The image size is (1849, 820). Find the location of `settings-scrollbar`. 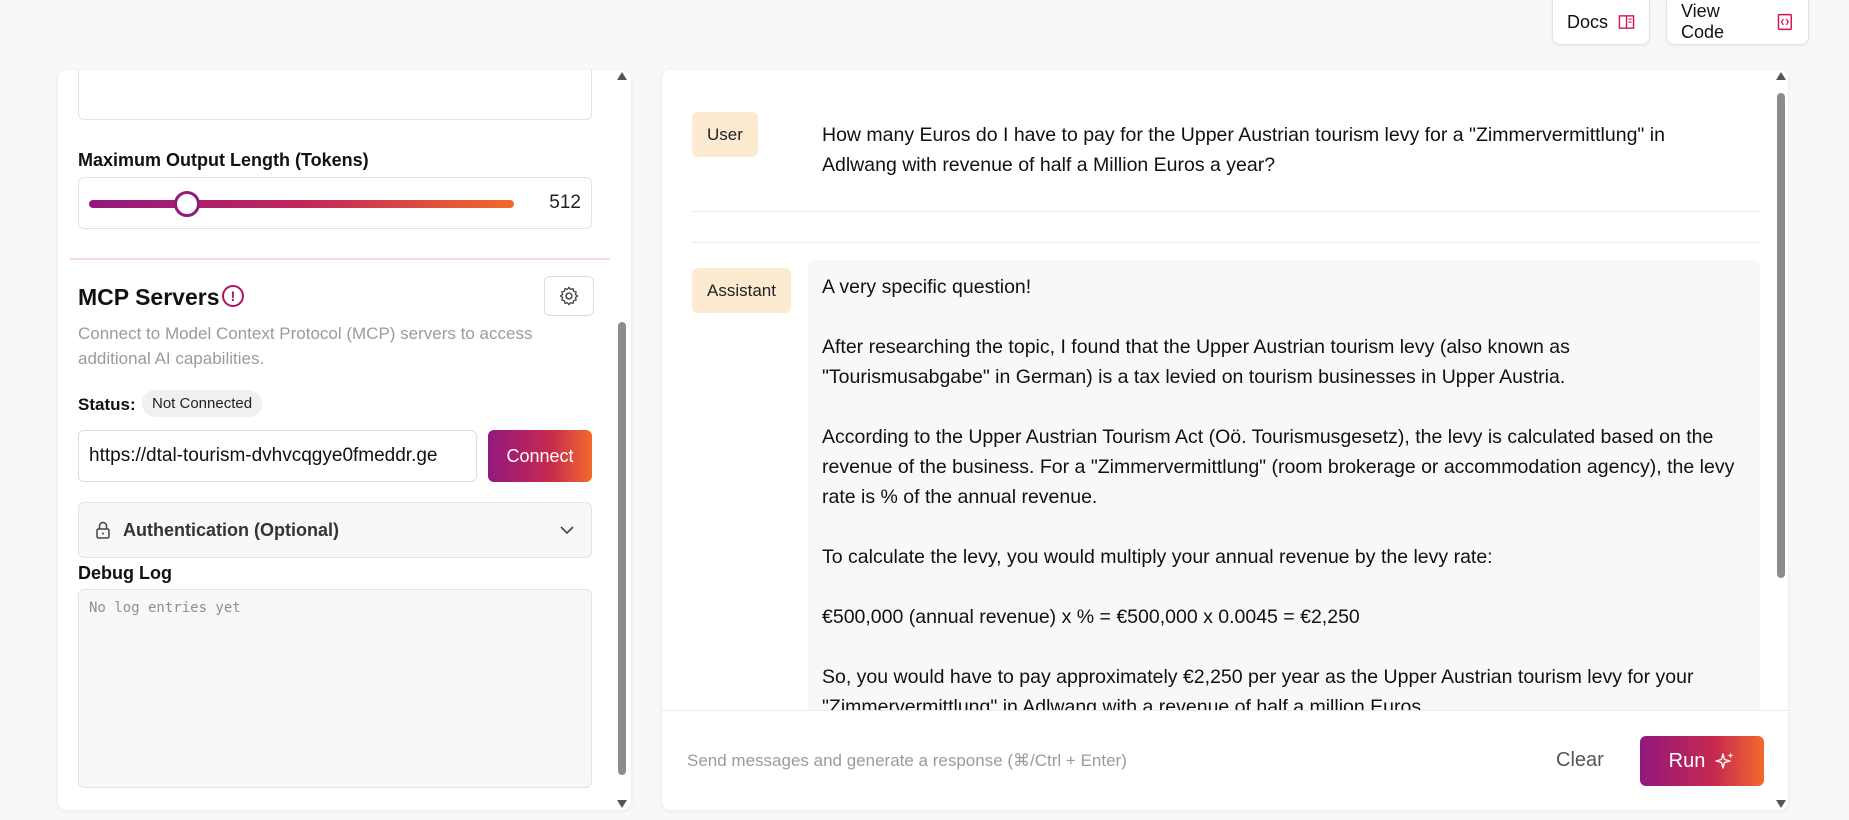

settings-scrollbar is located at coordinates (622, 440).